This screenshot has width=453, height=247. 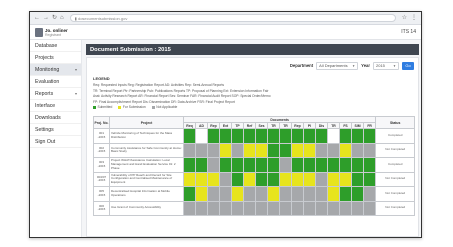 What do you see at coordinates (408, 65) in the screenshot?
I see `go-button: Go` at bounding box center [408, 65].